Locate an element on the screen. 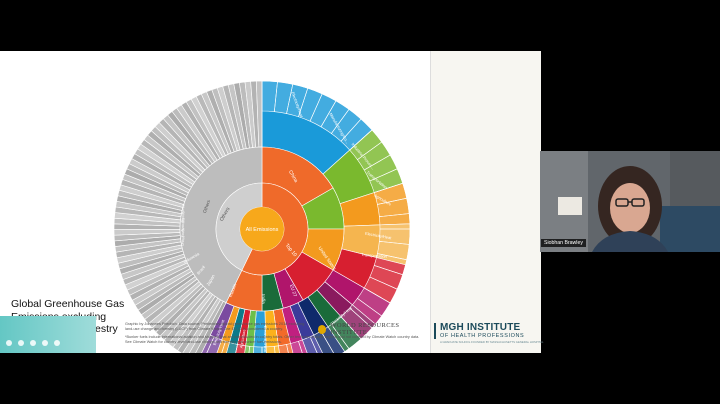 This screenshot has height=404, width=720. presenter-toolbar is located at coordinates (48, 334).